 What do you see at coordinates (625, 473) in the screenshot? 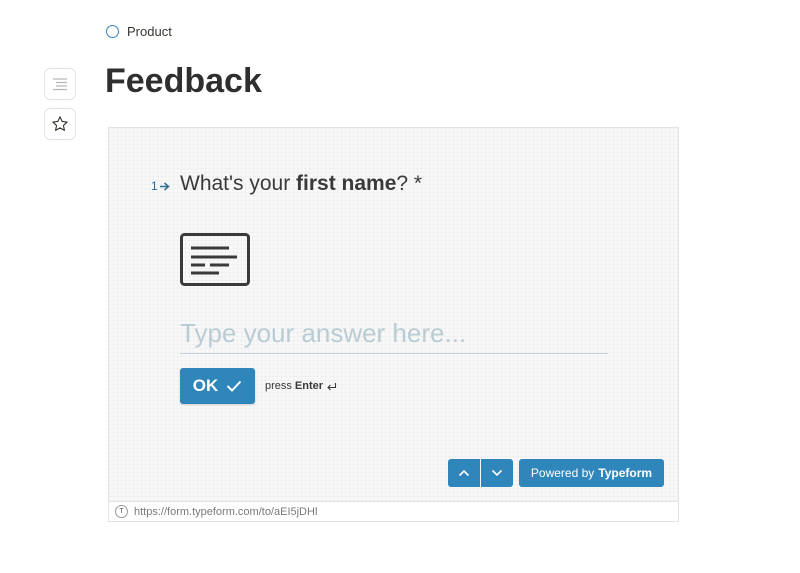
I see `powered-brand: Typeform` at bounding box center [625, 473].